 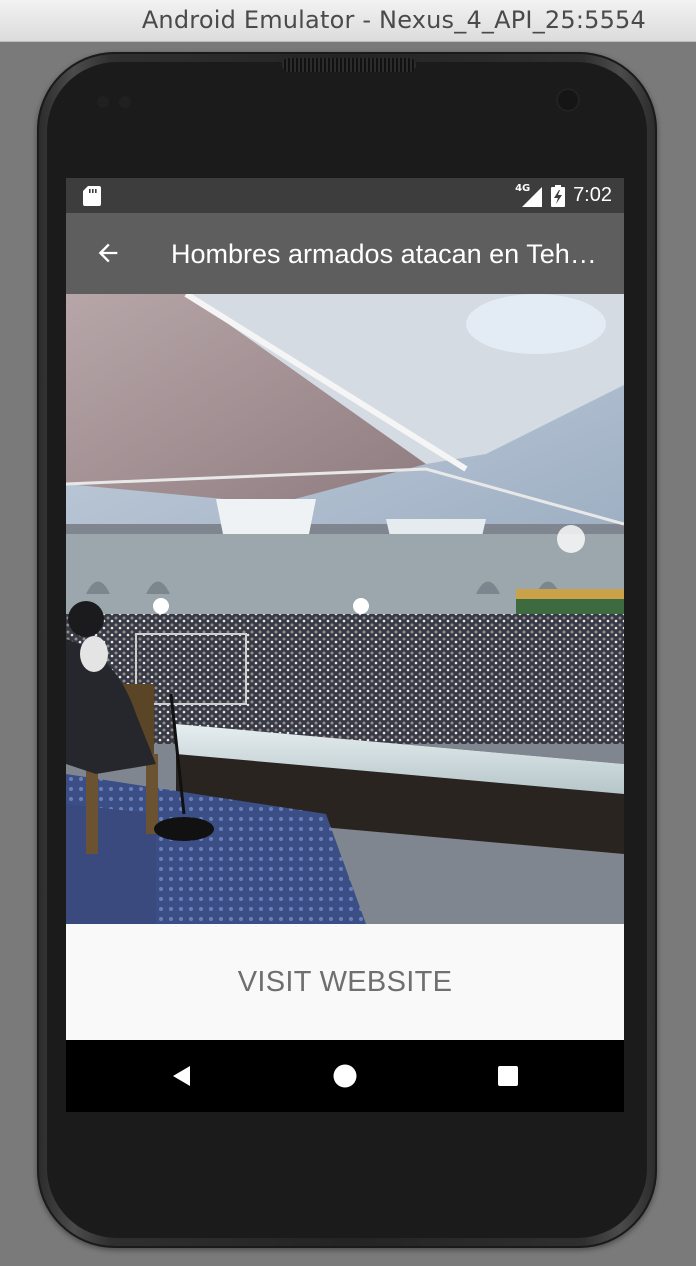 I want to click on visit-website-button: VISIT WEBSITE, so click(x=345, y=982).